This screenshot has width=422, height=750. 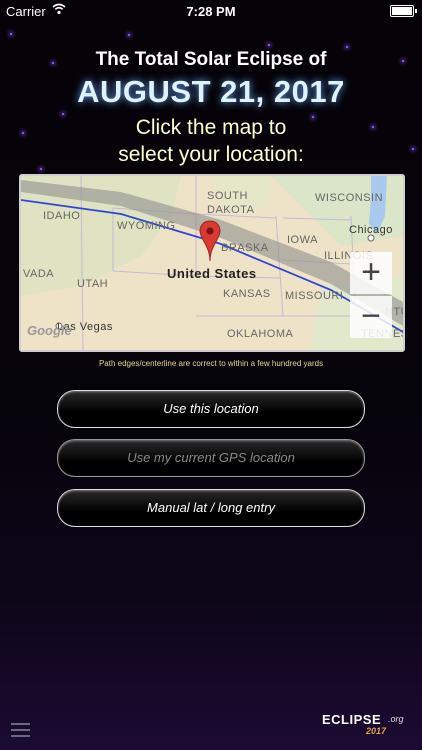 What do you see at coordinates (20, 732) in the screenshot?
I see `hamburger-menu-icon` at bounding box center [20, 732].